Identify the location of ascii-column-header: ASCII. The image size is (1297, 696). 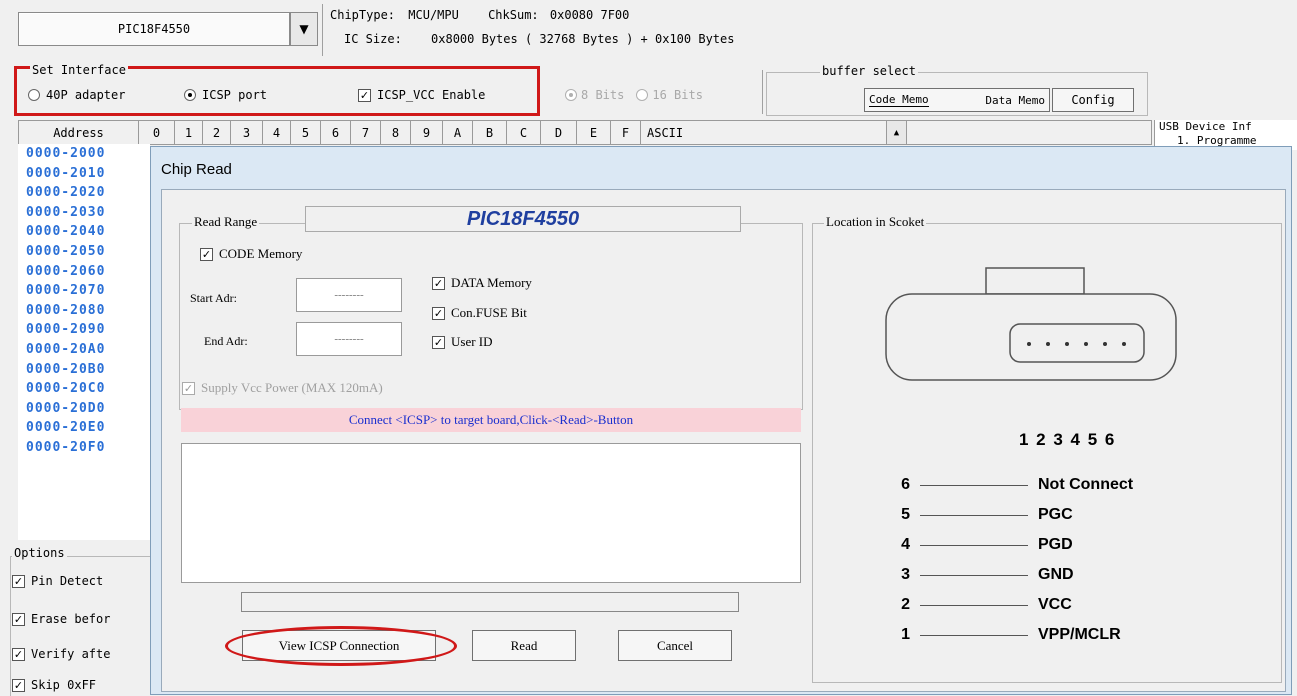
(764, 132).